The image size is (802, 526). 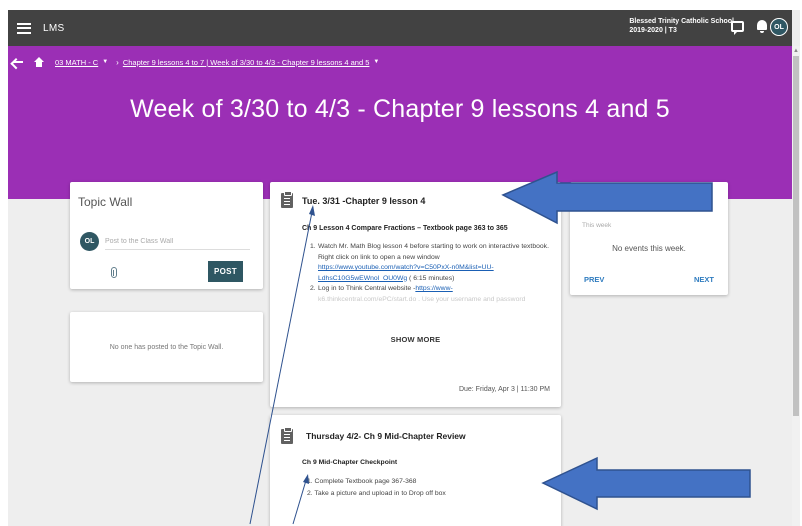 I want to click on topic-wall-card: Topic Wall OL POST, so click(x=166, y=235).